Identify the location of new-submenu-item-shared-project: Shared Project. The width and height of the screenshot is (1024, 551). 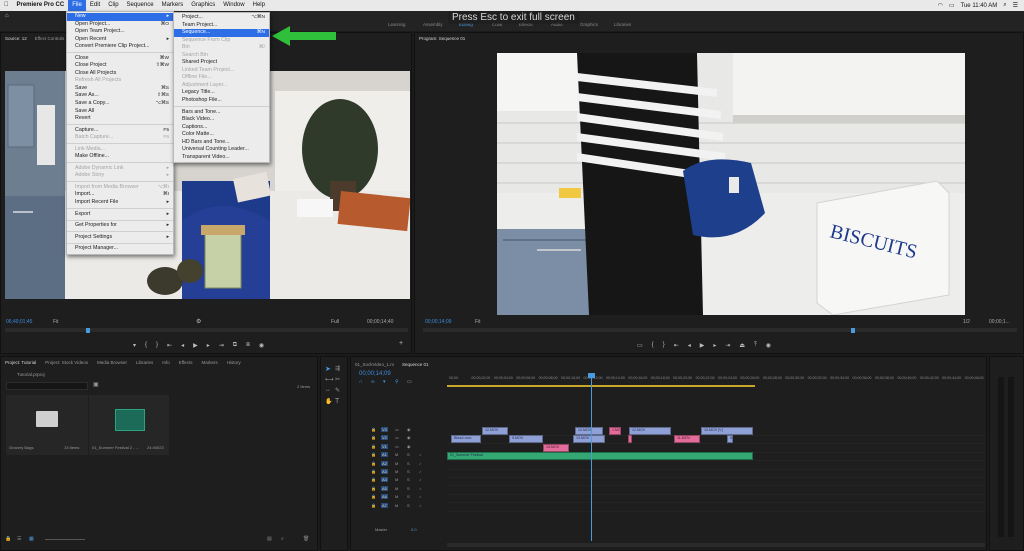
(221, 63).